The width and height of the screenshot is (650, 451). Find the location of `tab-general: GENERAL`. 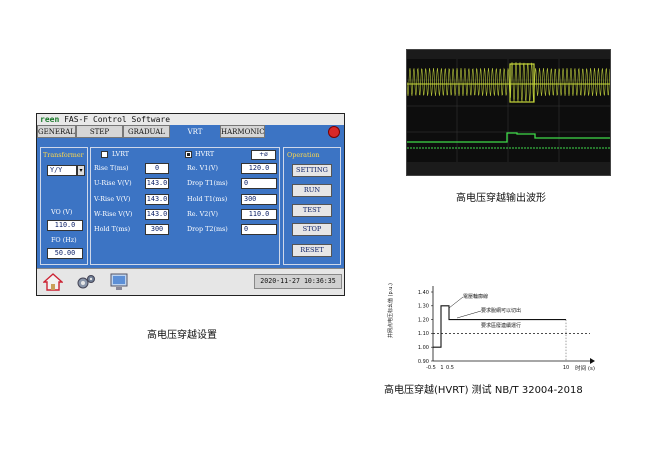

tab-general: GENERAL is located at coordinates (56, 131).